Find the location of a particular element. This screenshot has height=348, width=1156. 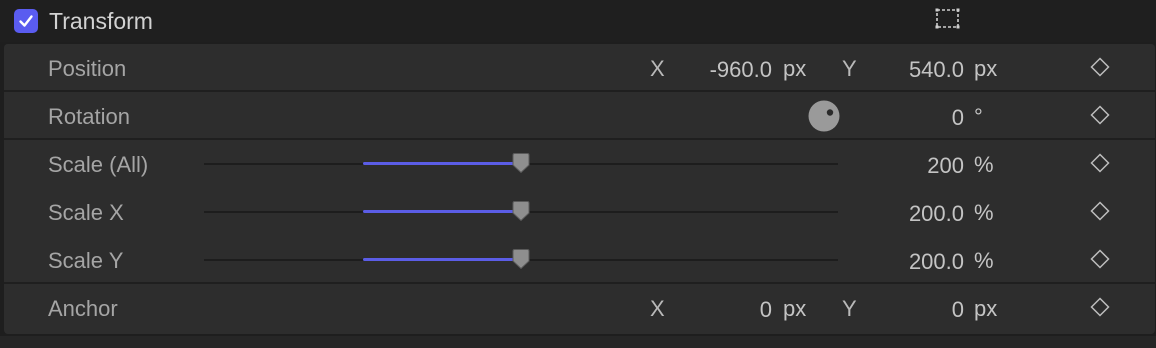

scale-x-unit: % is located at coordinates (984, 212).